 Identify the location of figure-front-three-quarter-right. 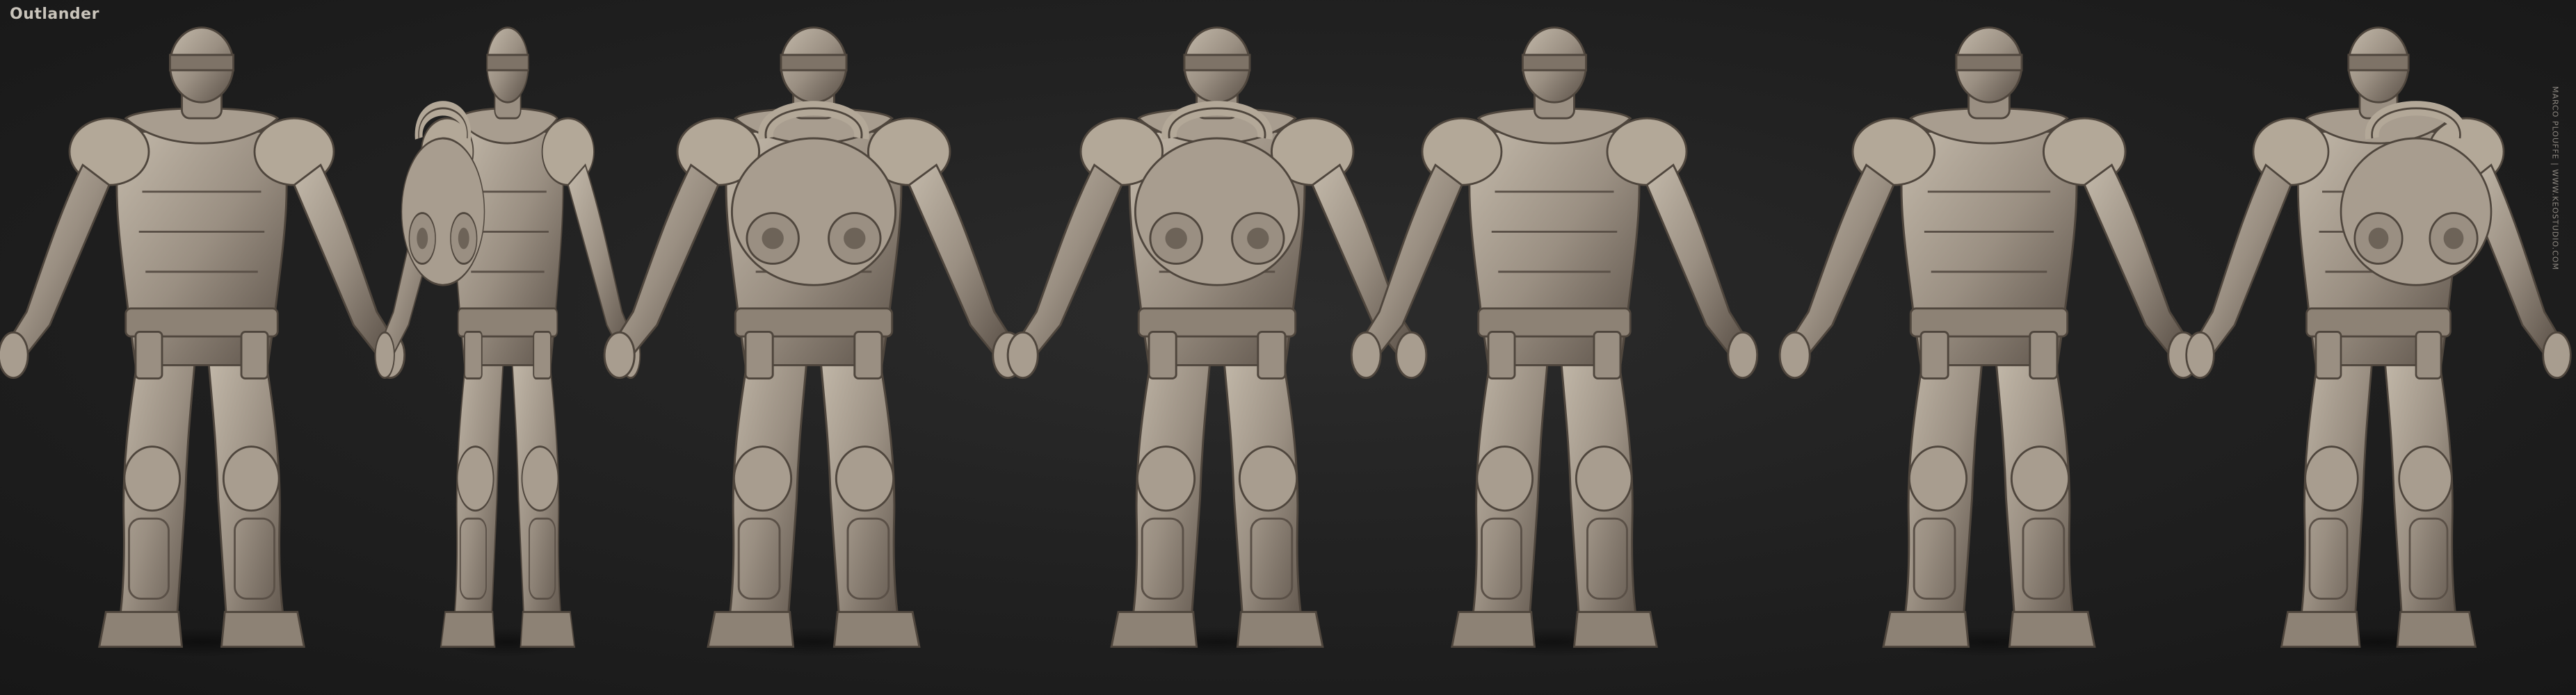
(1989, 342).